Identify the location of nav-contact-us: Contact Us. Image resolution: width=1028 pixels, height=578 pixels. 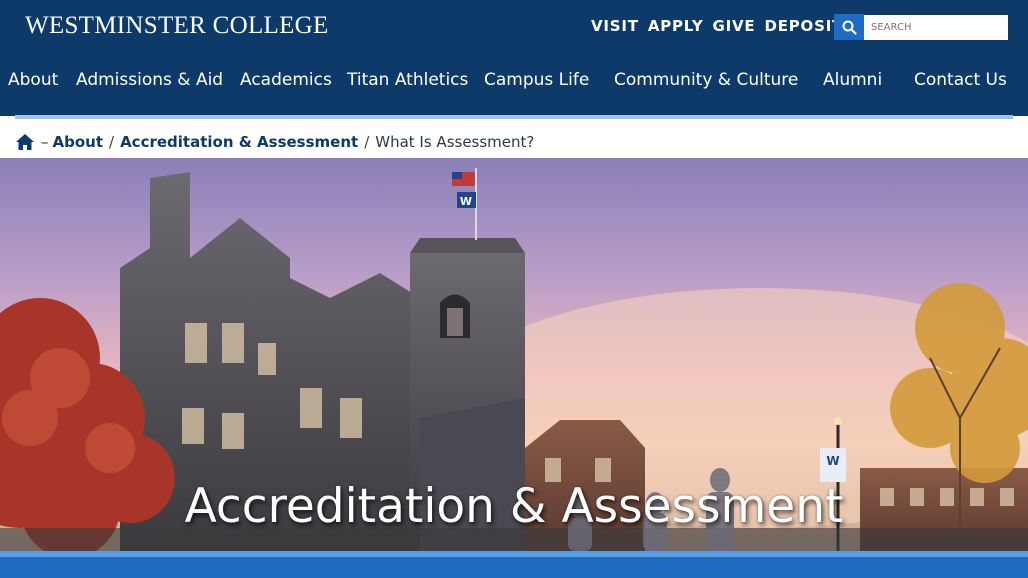
(960, 80).